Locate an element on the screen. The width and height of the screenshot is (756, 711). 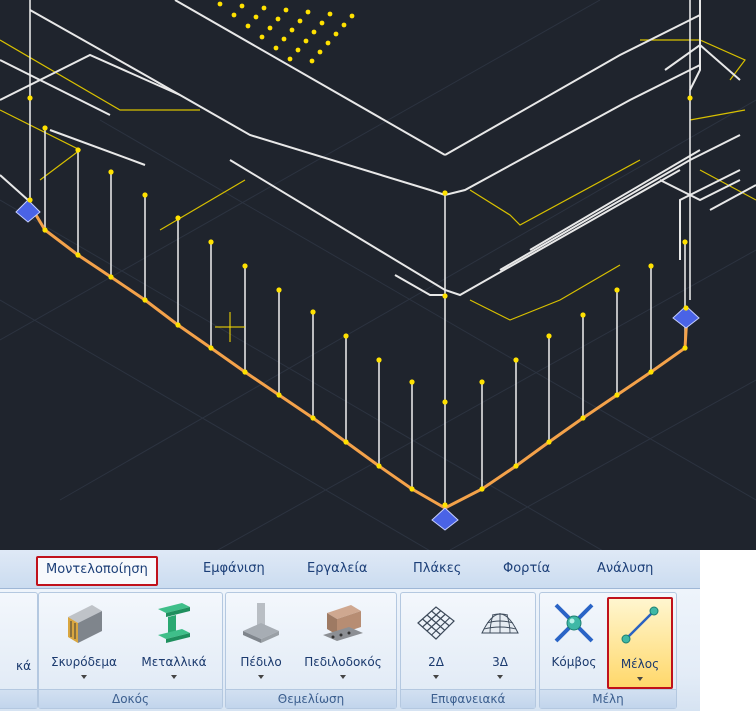
steel-beam-dropdown-arrow is located at coordinates (174, 677).